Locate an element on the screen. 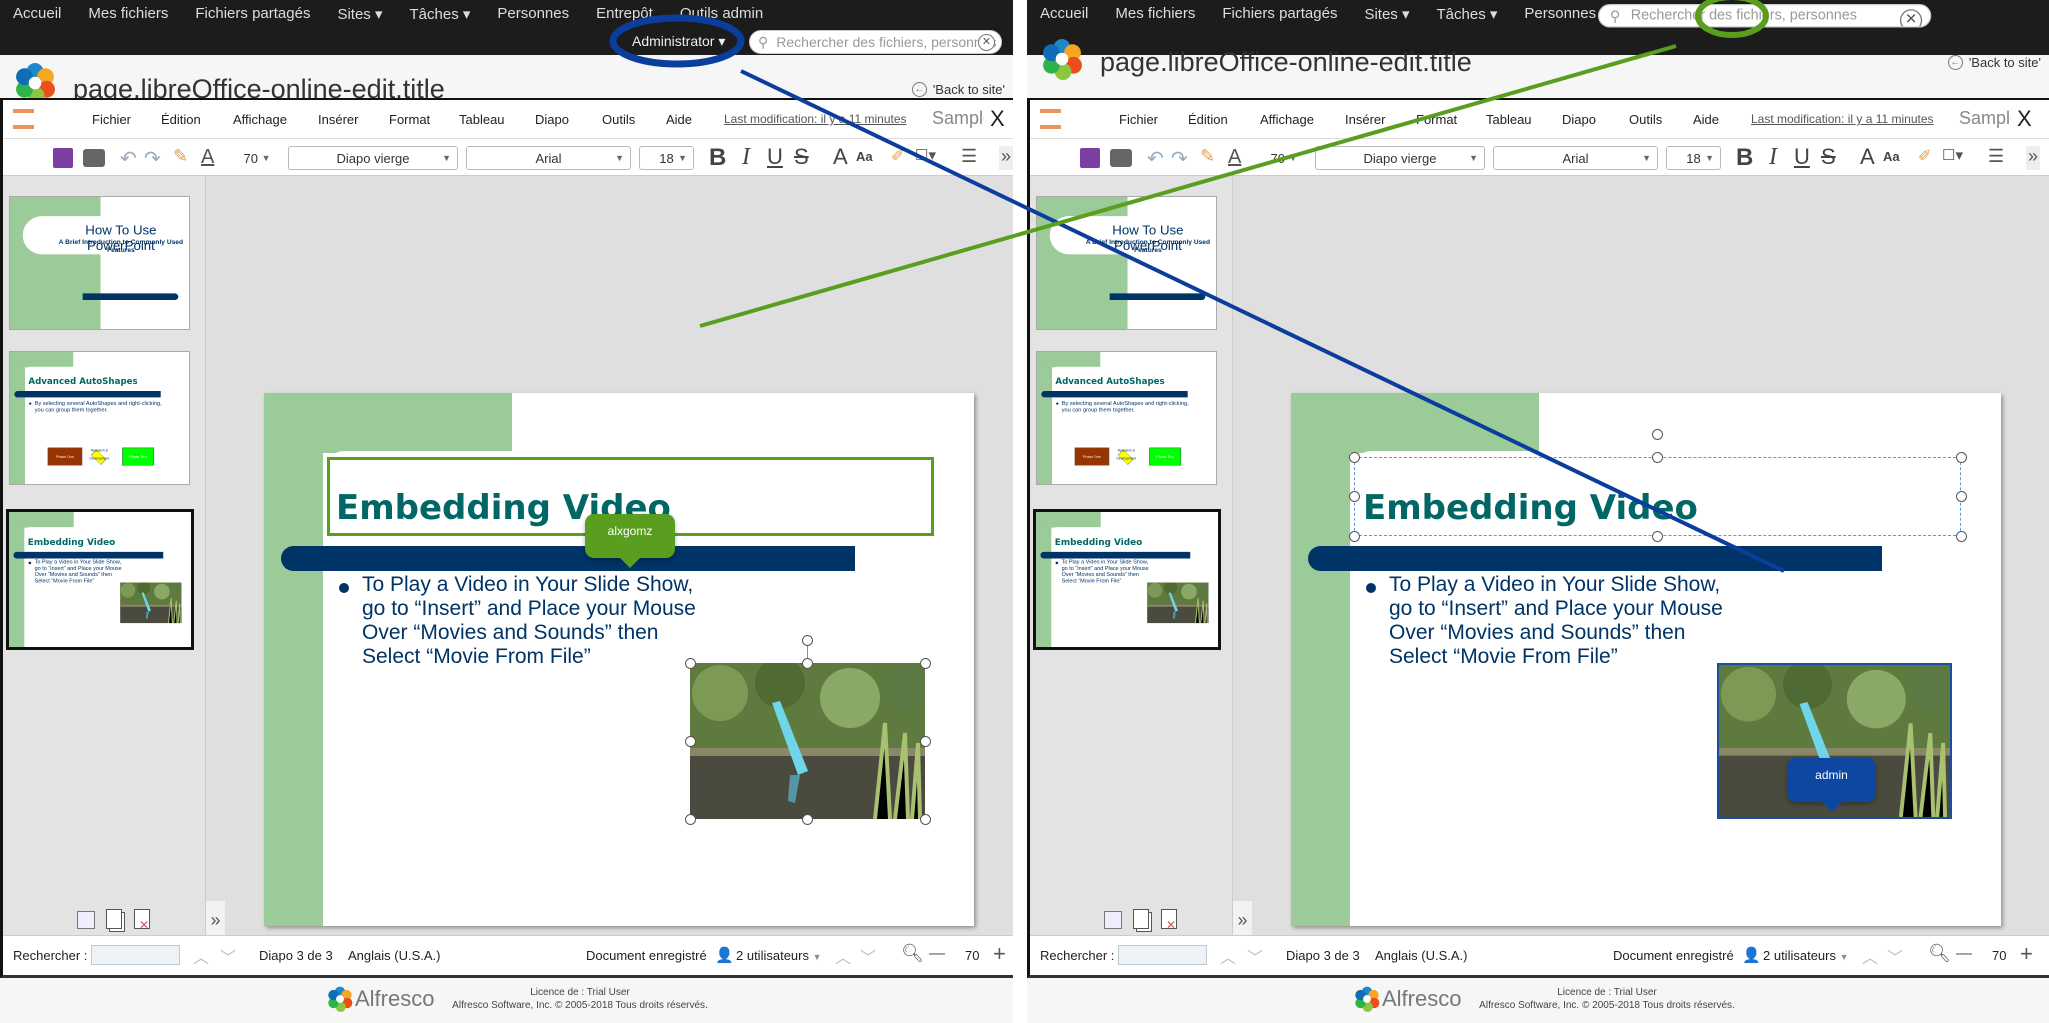  strikethrough-button: S is located at coordinates (801, 156).